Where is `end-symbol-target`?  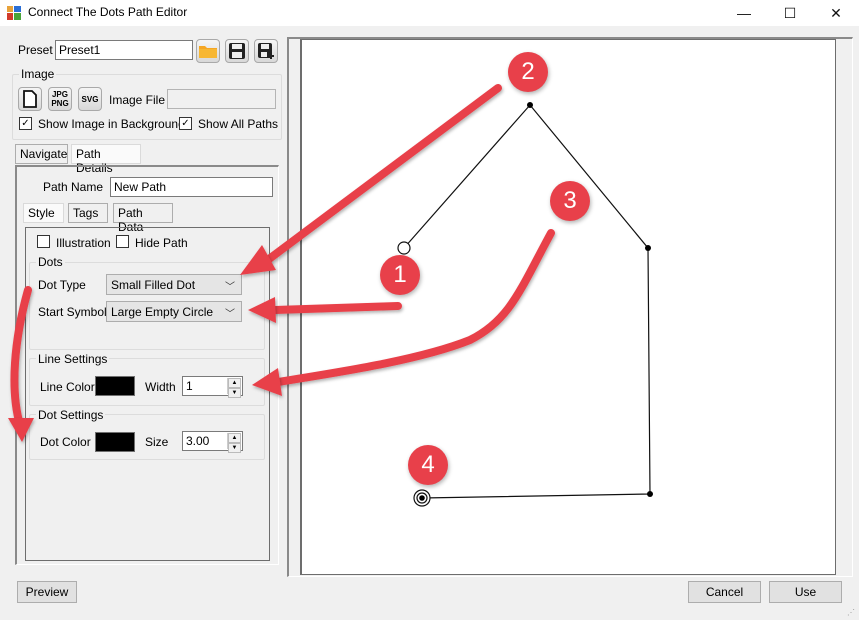 end-symbol-target is located at coordinates (422, 498).